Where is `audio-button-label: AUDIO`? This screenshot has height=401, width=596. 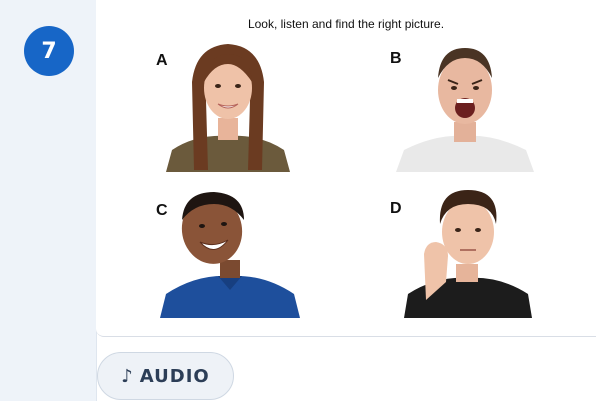 audio-button-label: AUDIO is located at coordinates (174, 376).